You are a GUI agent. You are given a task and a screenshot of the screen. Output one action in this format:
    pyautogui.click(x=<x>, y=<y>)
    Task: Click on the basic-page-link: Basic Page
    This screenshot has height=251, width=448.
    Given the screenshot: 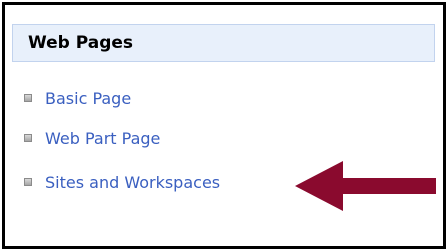 What is the action you would take?
    pyautogui.click(x=88, y=98)
    